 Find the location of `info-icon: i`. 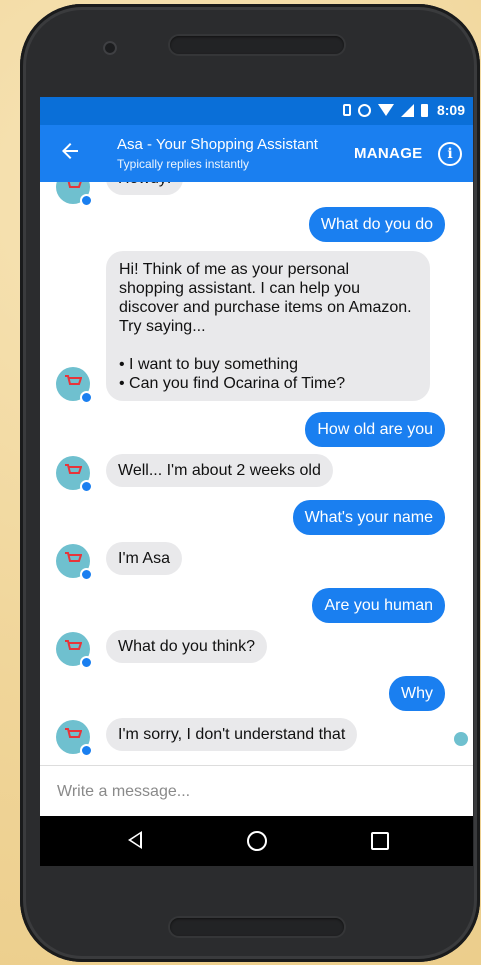

info-icon: i is located at coordinates (450, 154).